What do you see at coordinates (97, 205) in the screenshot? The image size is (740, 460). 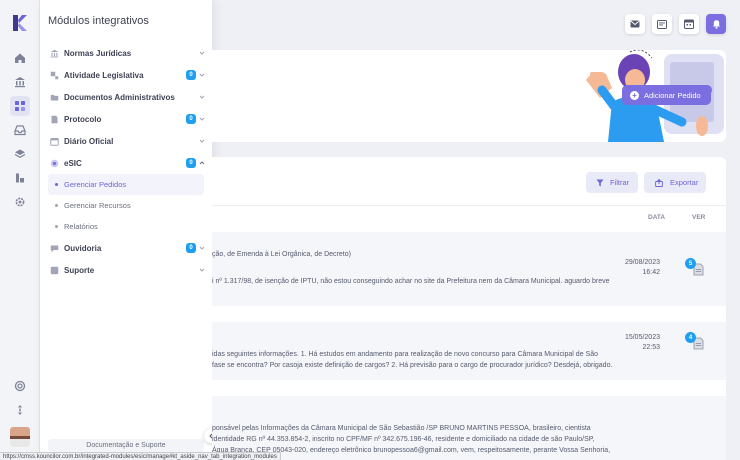 I see `submenu-label: Gerenciar Recursos` at bounding box center [97, 205].